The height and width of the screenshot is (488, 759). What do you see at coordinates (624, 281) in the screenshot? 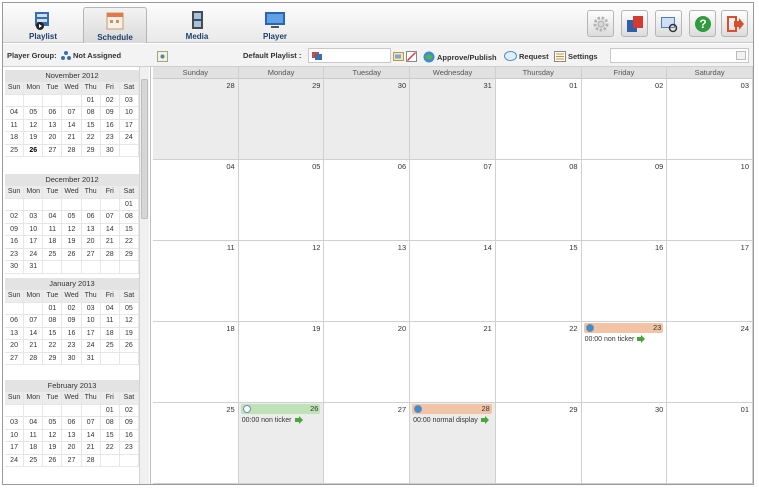
I see `calendar-day-cell: 16` at bounding box center [624, 281].